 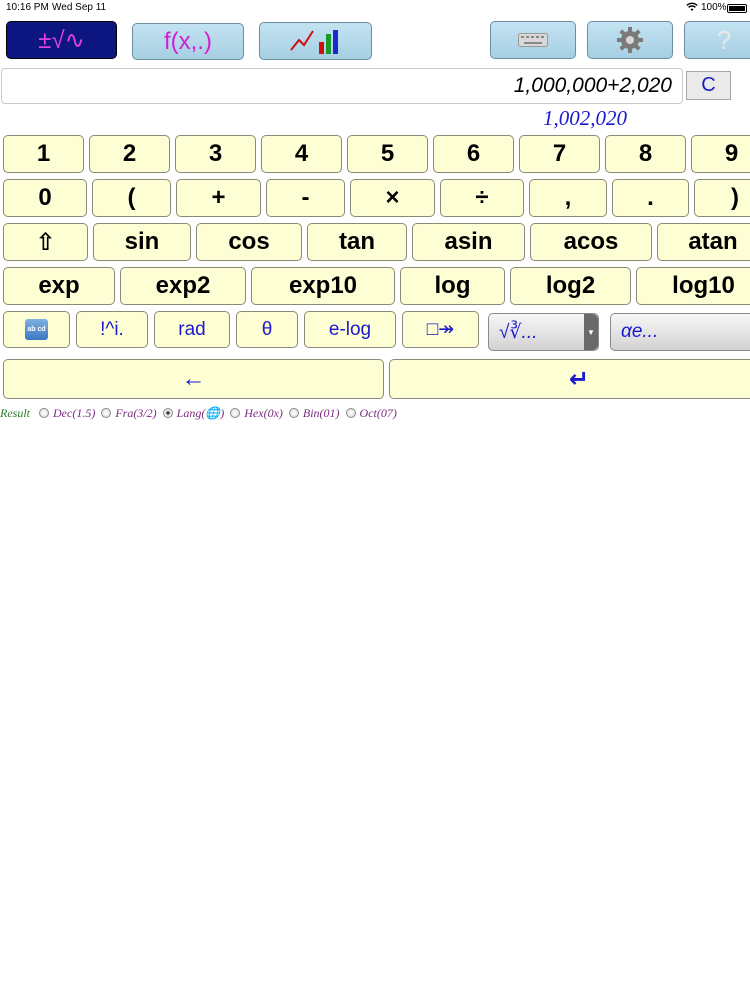 I want to click on tab-functions-label: f(x,.), so click(x=188, y=41).